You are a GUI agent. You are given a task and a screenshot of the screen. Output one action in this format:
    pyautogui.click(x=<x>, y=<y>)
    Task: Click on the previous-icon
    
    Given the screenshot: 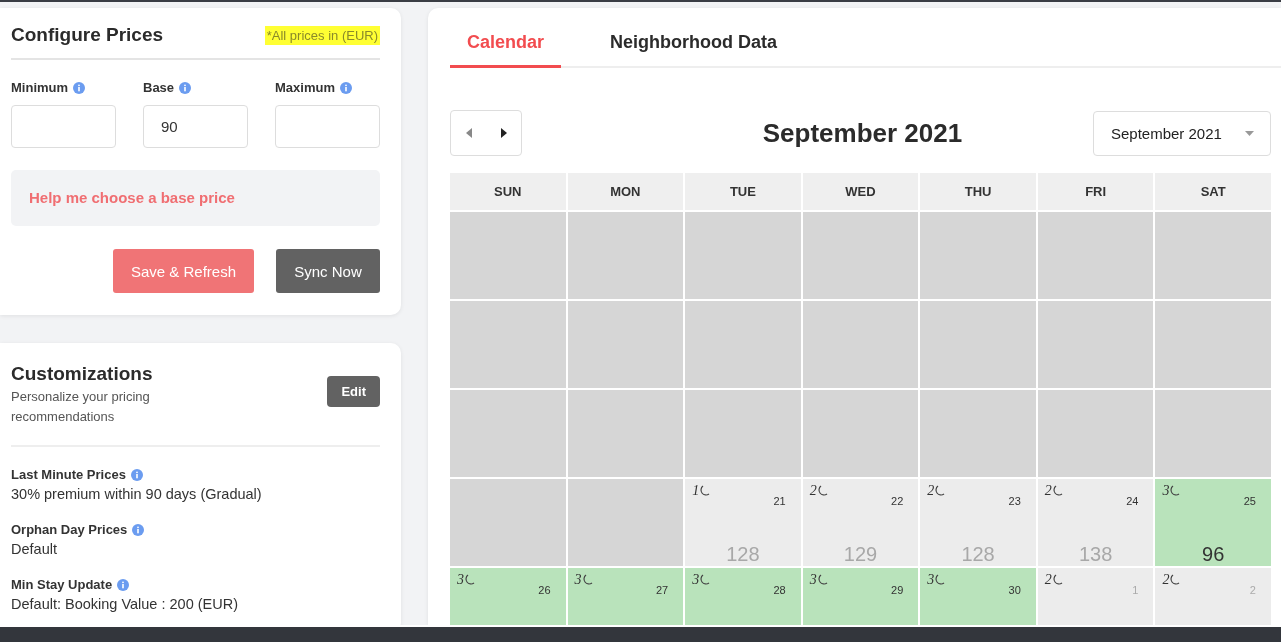 What is the action you would take?
    pyautogui.click(x=468, y=133)
    